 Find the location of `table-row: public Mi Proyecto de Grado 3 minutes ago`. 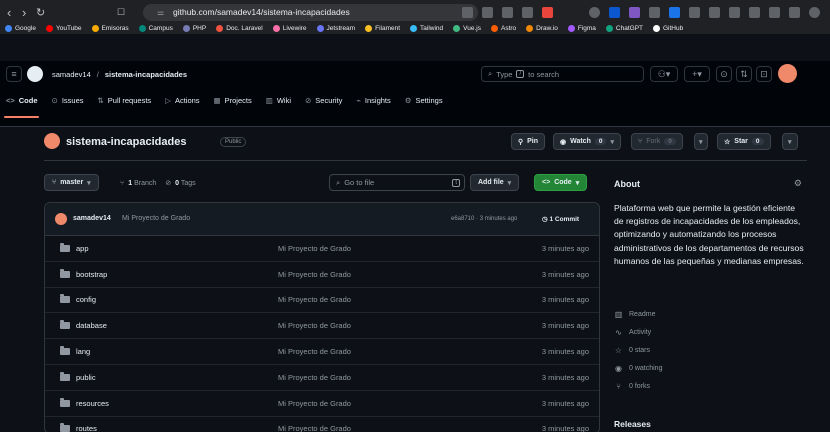

table-row: public Mi Proyecto de Grado 3 minutes ago is located at coordinates (322, 378).